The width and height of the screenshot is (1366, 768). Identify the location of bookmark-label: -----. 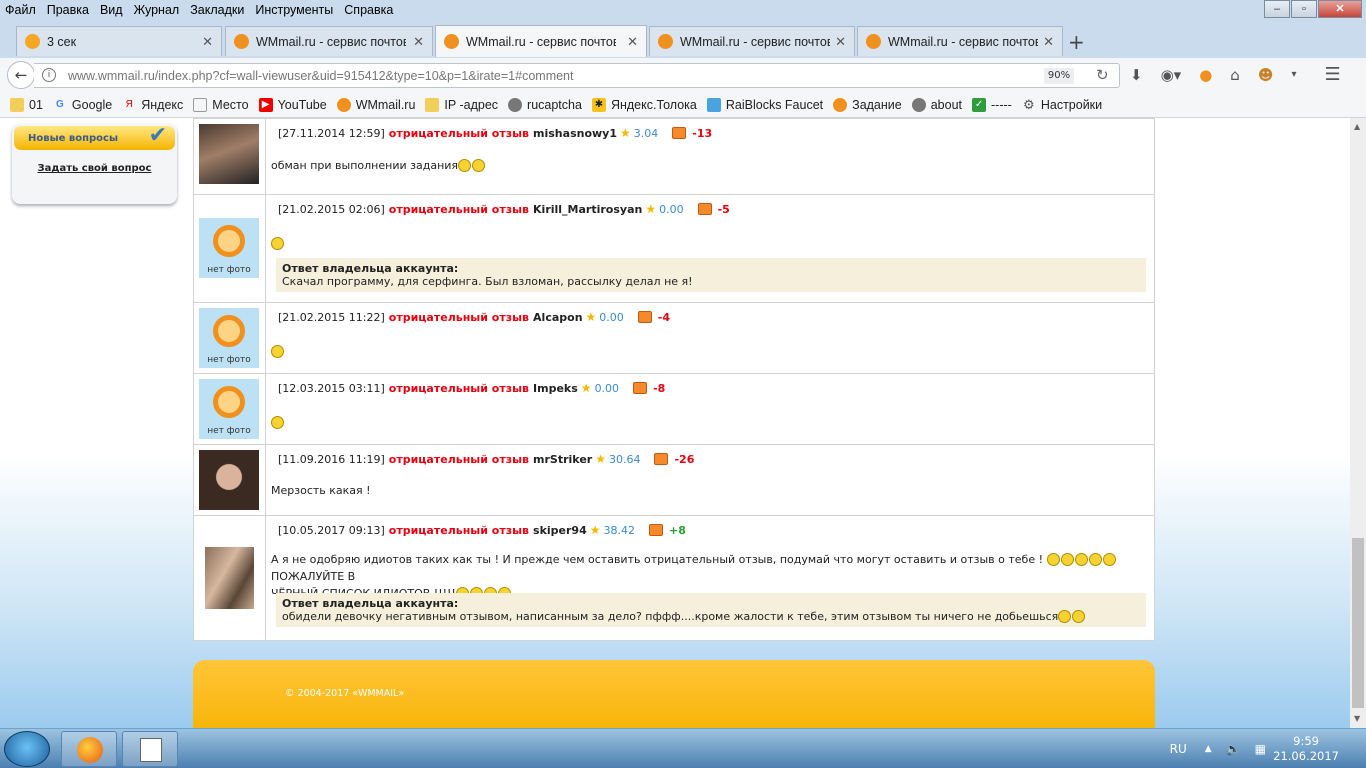
(1001, 104).